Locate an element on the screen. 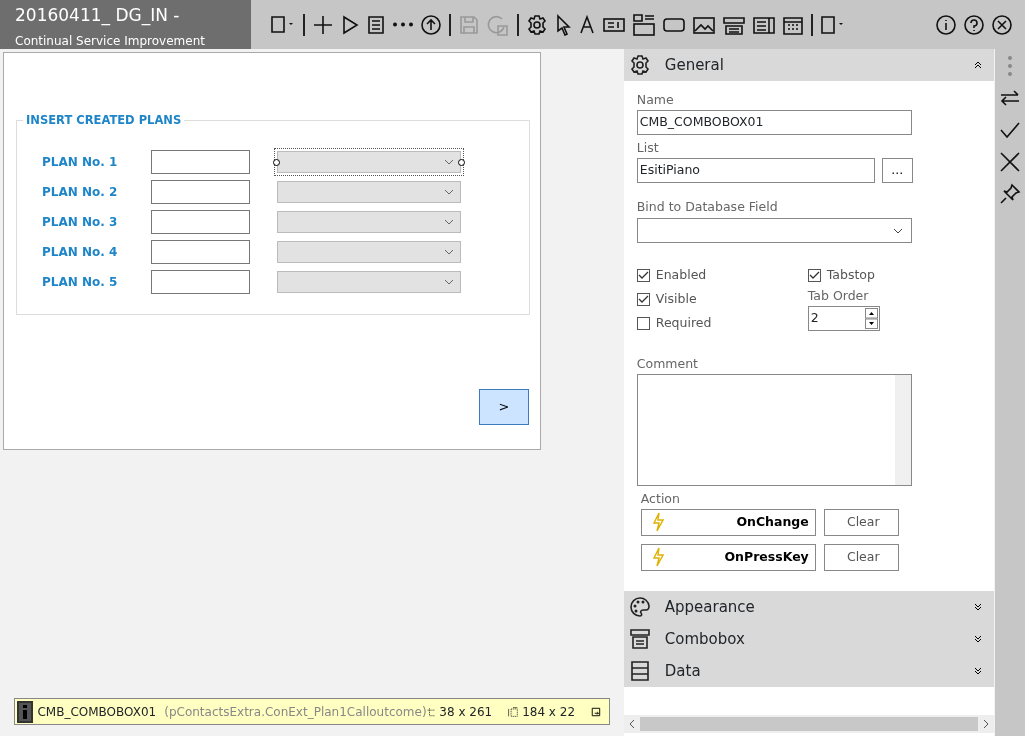 The image size is (1025, 736). horizontal-scrollbar is located at coordinates (809, 724).